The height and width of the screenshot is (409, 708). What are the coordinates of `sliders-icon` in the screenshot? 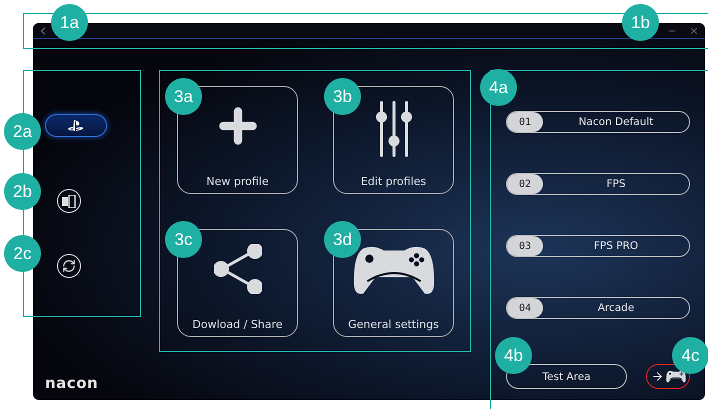 It's located at (394, 129).